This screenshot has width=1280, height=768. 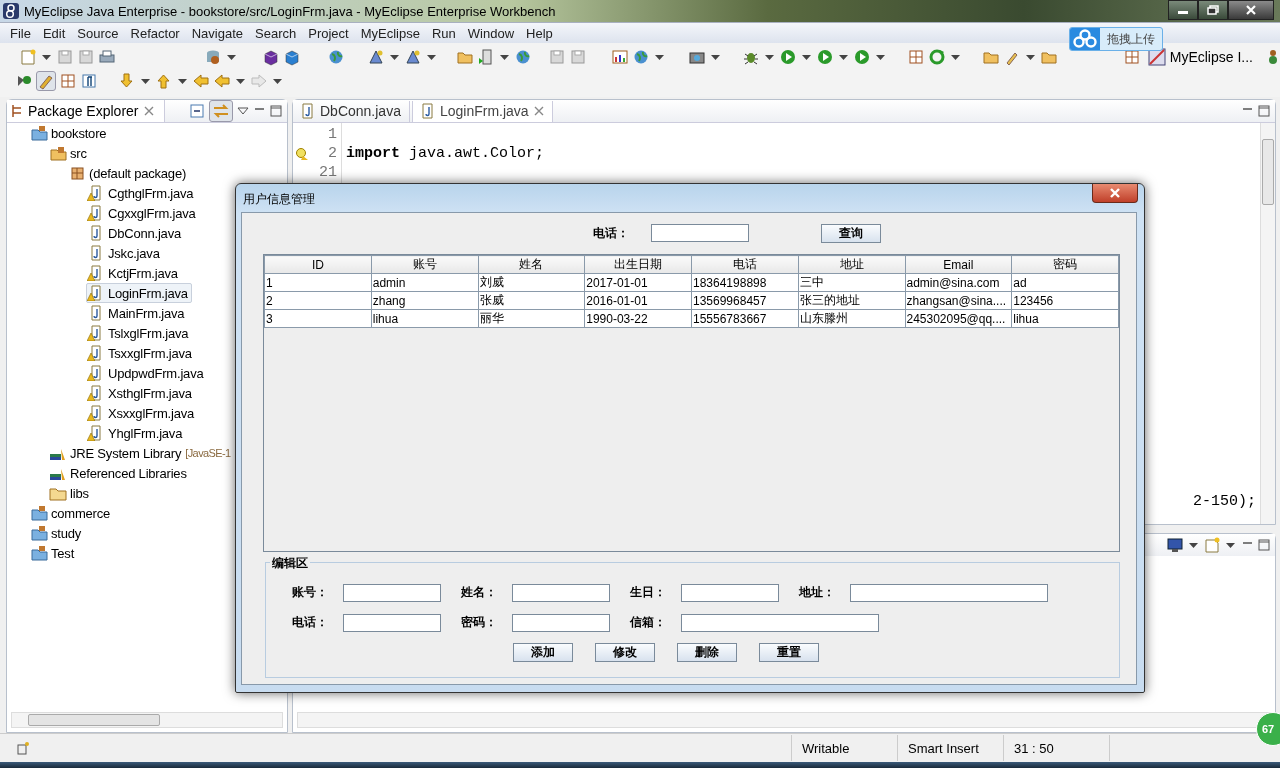 What do you see at coordinates (142, 413) in the screenshot?
I see `tree-item: XsxxglFrm.java` at bounding box center [142, 413].